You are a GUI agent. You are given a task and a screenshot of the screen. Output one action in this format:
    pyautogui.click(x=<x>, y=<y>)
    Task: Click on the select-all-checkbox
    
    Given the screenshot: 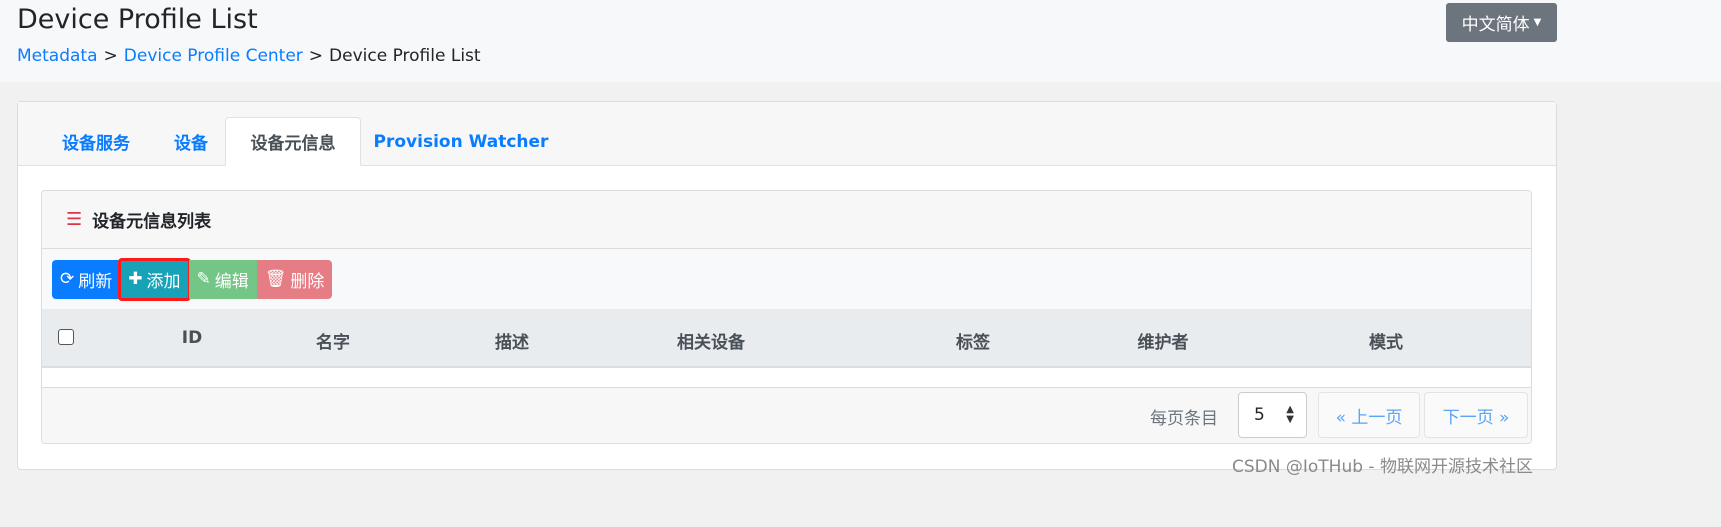 What is the action you would take?
    pyautogui.click(x=66, y=337)
    